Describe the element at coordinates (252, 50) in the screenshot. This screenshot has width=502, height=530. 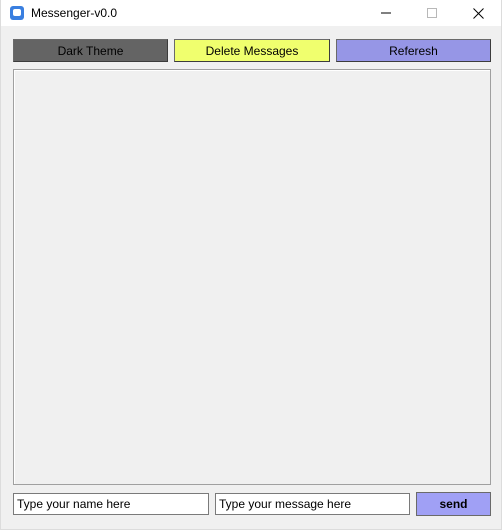
I see `delete-messages-button: Delete Messages` at that location.